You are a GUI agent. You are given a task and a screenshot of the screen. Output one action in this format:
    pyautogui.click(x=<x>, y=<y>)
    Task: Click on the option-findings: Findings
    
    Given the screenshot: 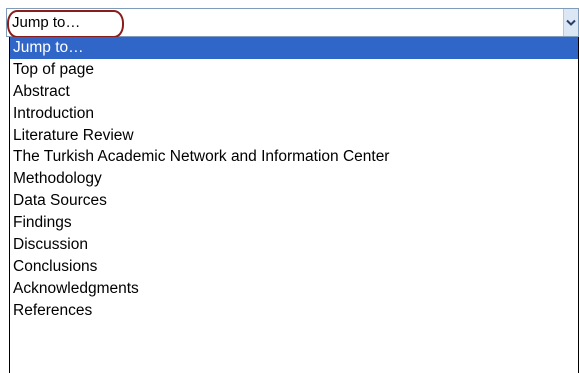 What is the action you would take?
    pyautogui.click(x=294, y=223)
    